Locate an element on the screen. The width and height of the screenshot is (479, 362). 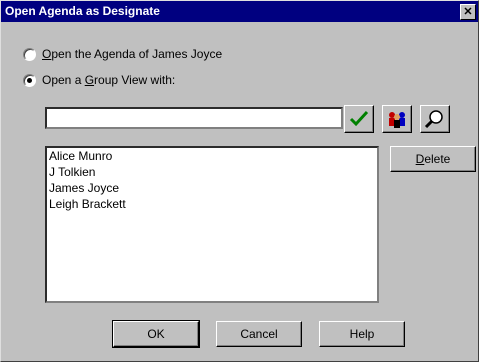
address-book-icon is located at coordinates (397, 120).